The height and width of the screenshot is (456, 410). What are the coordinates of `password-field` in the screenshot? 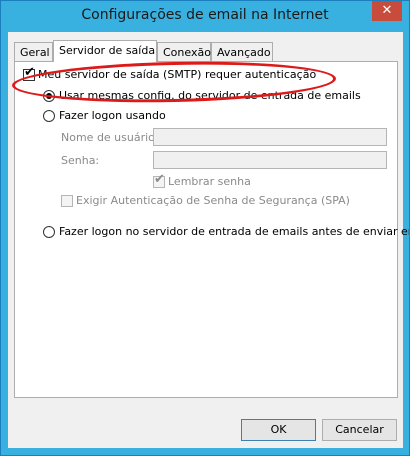 It's located at (270, 160).